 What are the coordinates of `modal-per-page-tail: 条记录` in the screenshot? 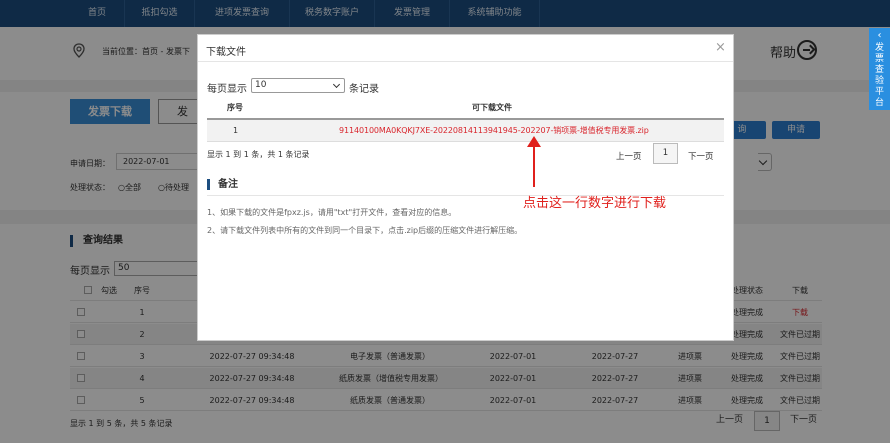 It's located at (364, 89).